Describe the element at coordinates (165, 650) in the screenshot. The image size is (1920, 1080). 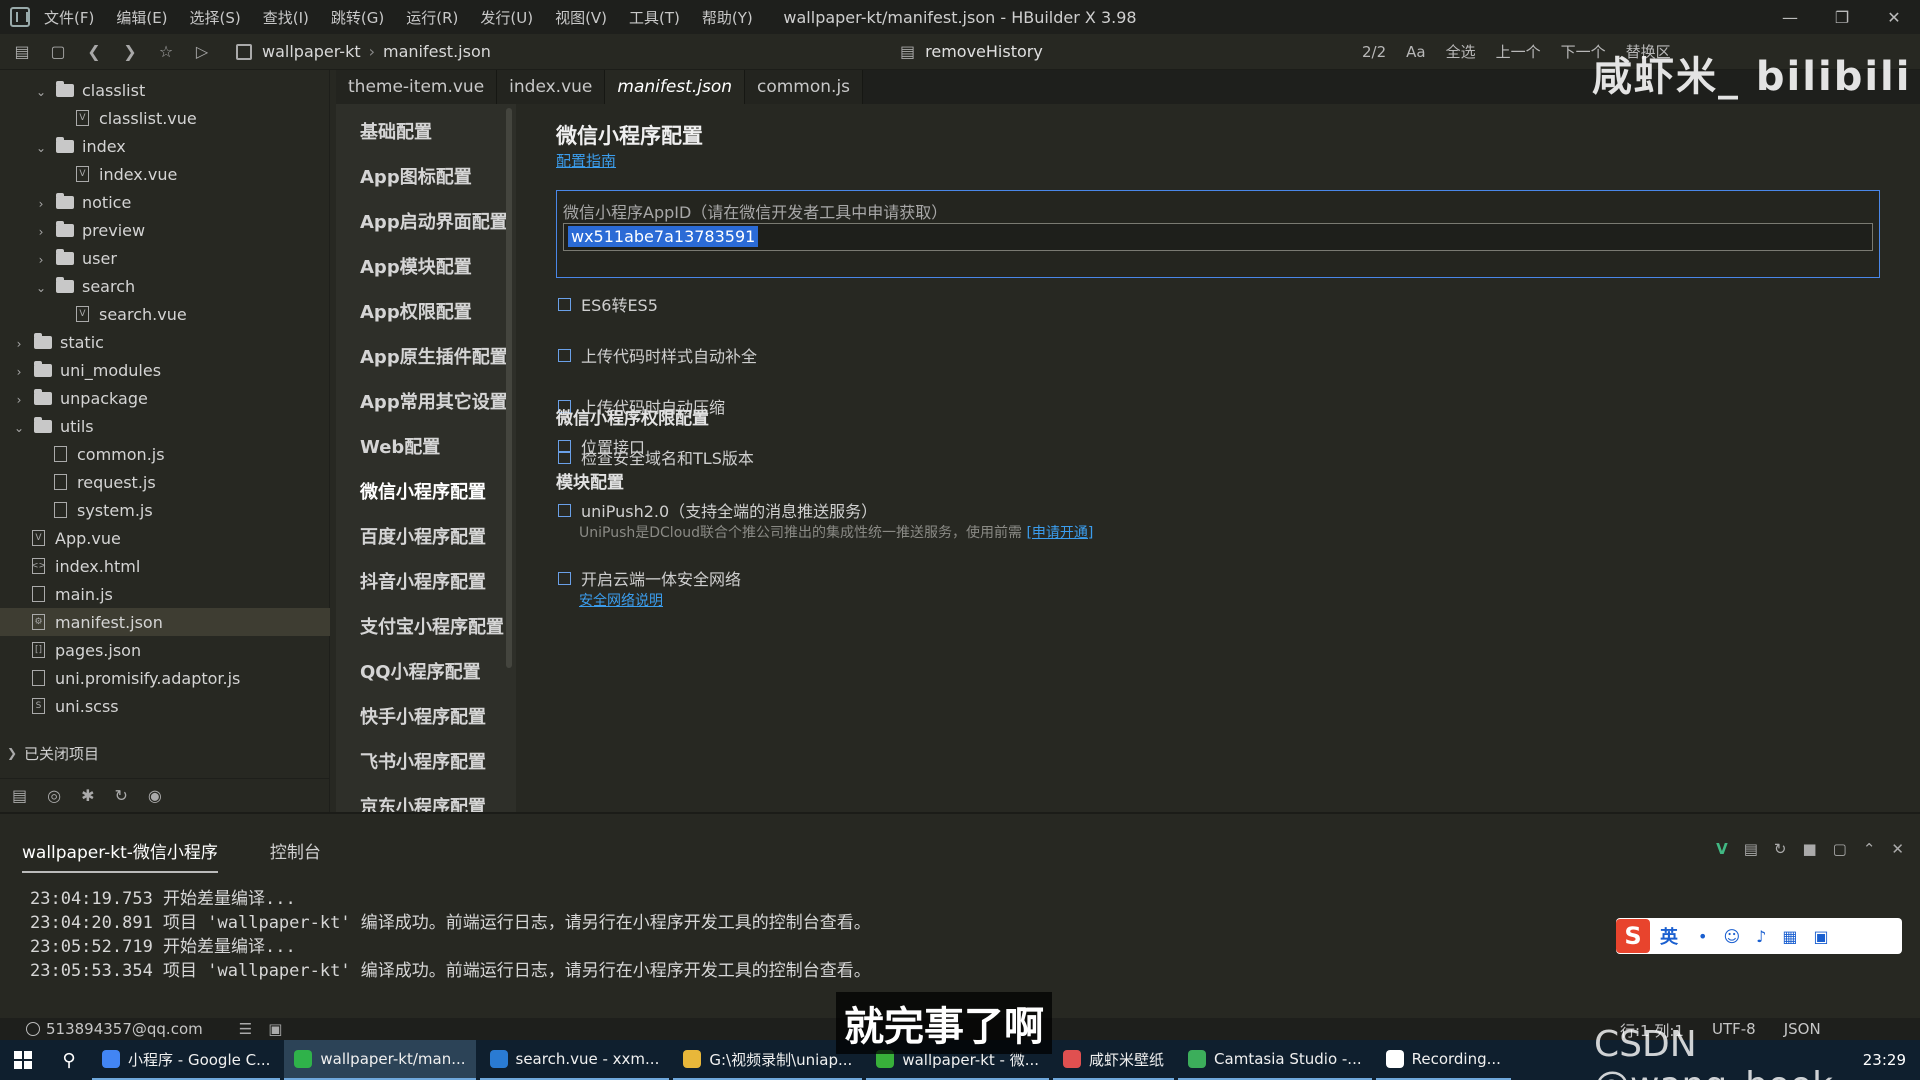
I see `tree-file: [] pages.json` at that location.